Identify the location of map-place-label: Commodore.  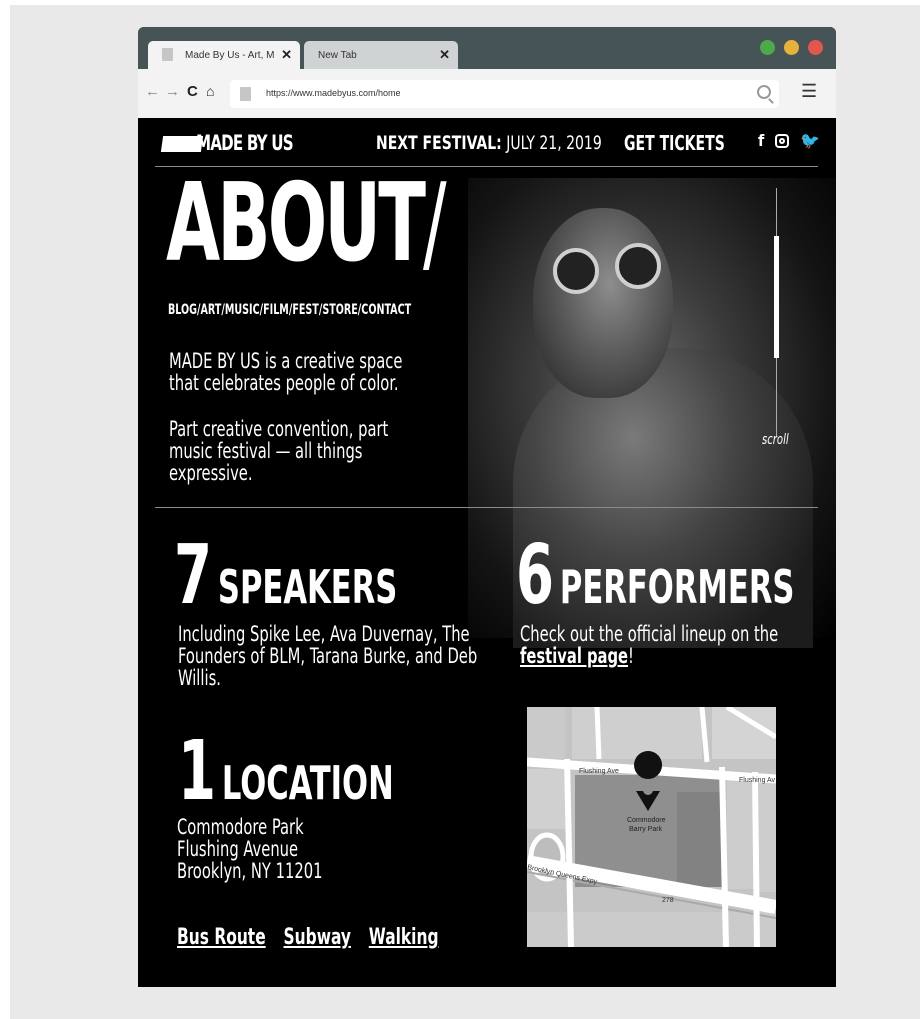
(646, 820).